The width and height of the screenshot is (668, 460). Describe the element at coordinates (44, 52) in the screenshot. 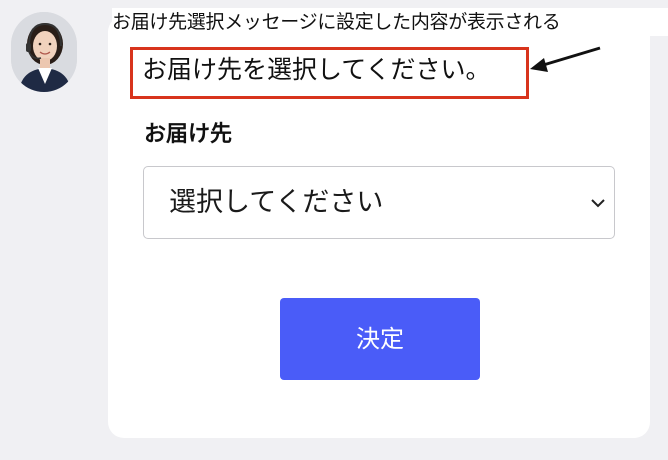

I see `operator-avatar-icon` at that location.